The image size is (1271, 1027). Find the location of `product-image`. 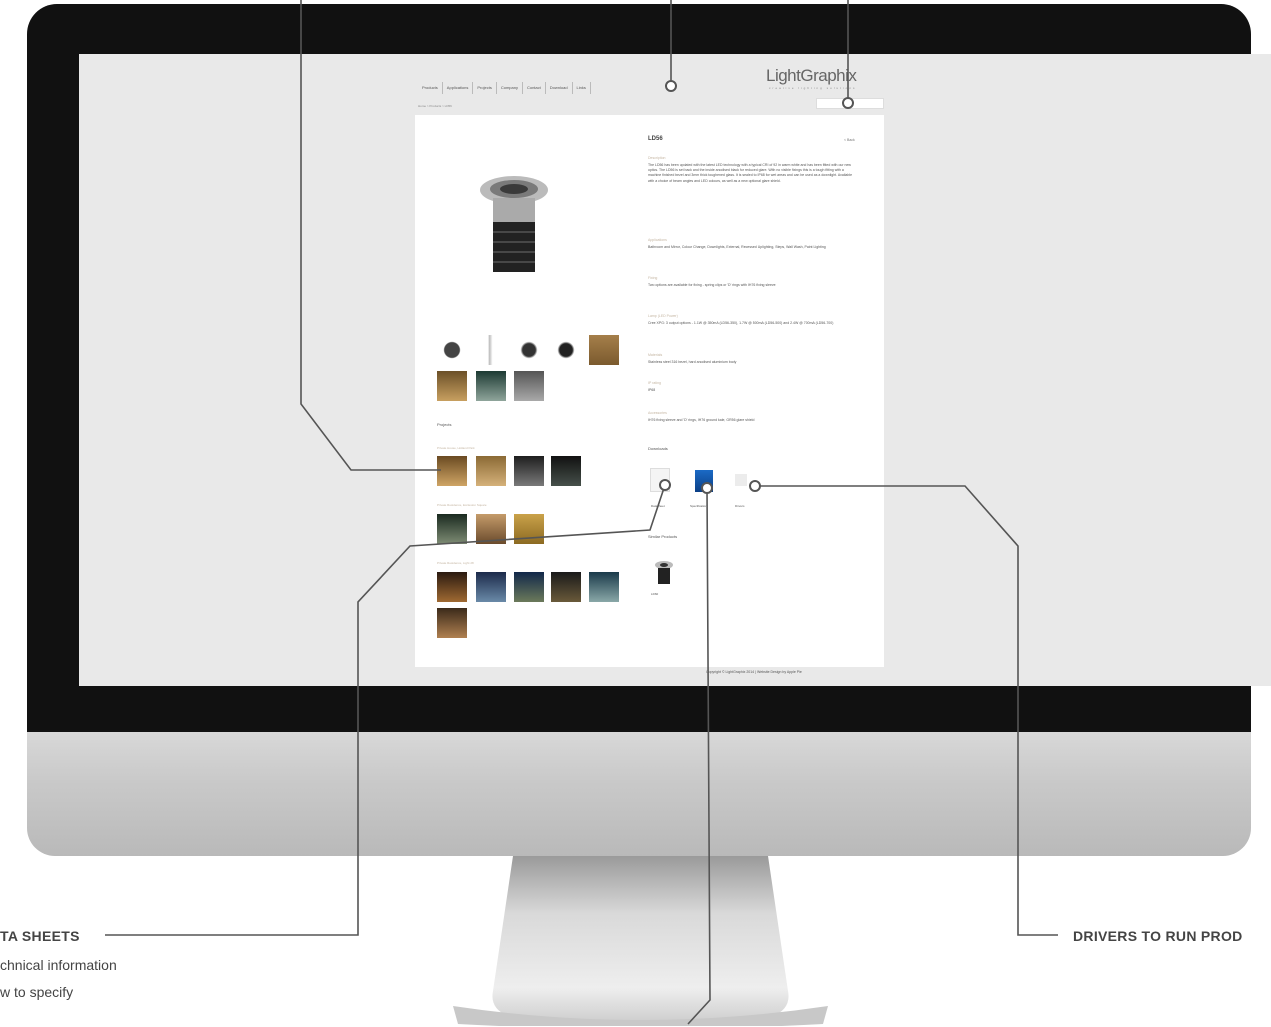

product-image is located at coordinates (514, 224).